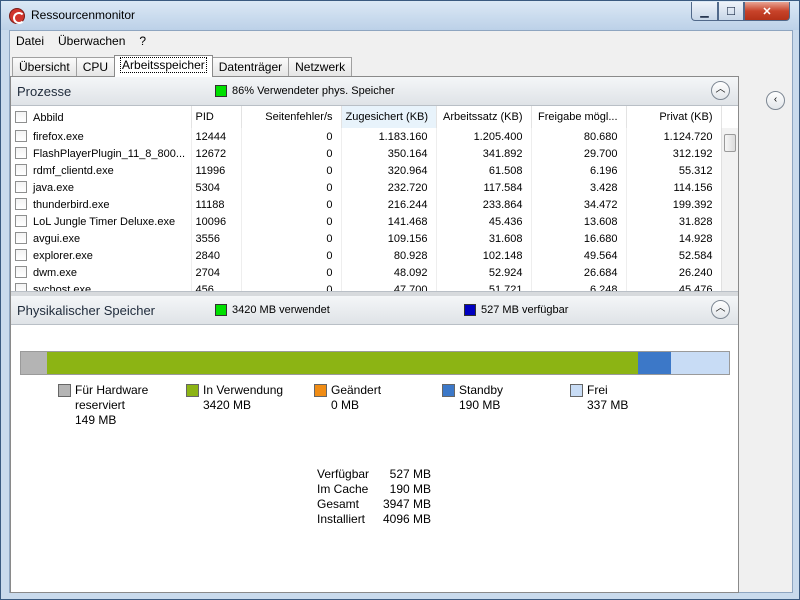 This screenshot has width=800, height=600. Describe the element at coordinates (250, 67) in the screenshot. I see `tab-datentraeger: Datenträger` at that location.